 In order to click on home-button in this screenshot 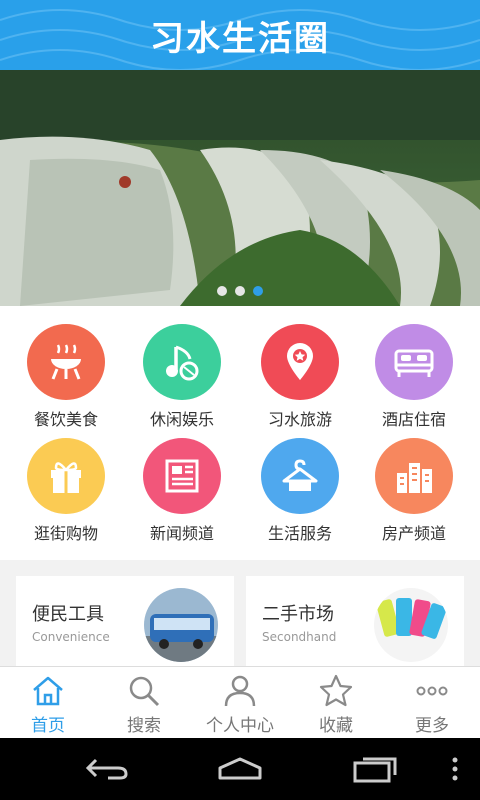, I will do `click(240, 769)`.